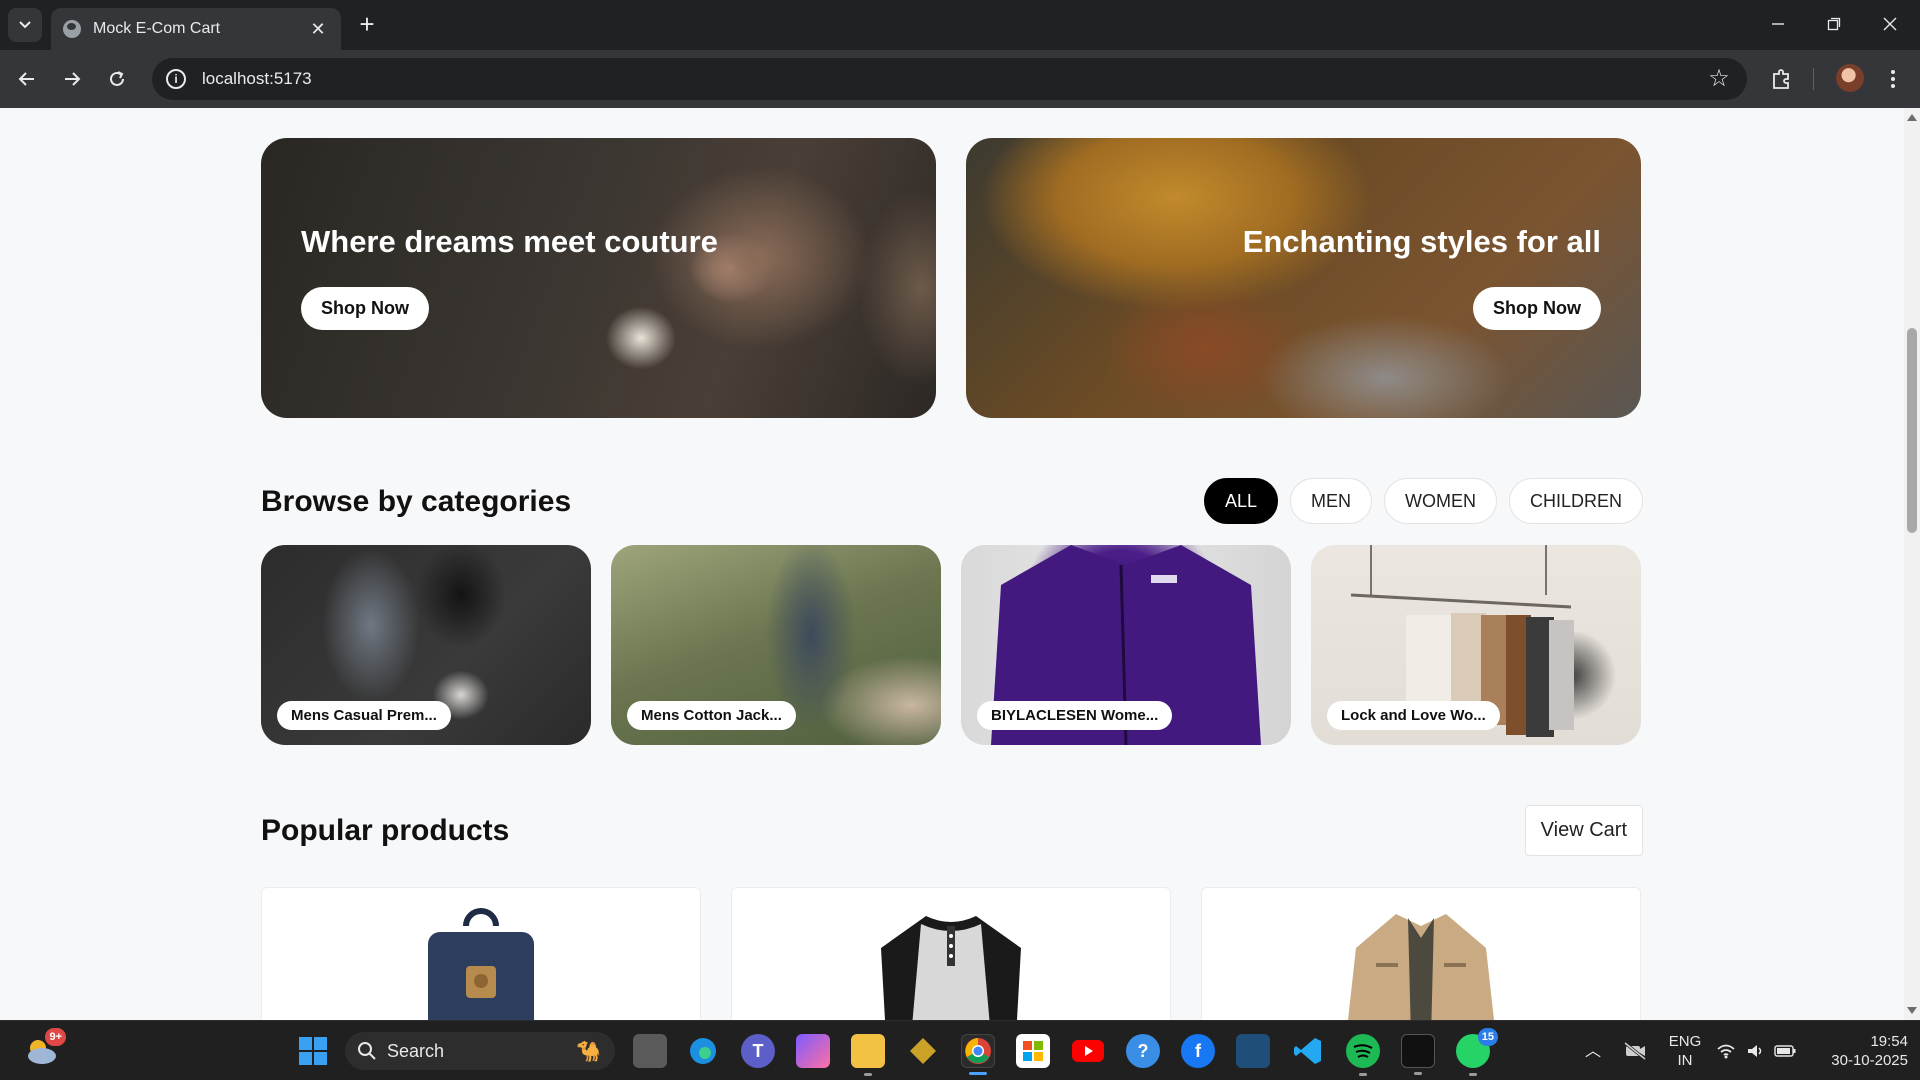 The height and width of the screenshot is (1080, 1920). I want to click on filter-men: MEN, so click(1330, 501).